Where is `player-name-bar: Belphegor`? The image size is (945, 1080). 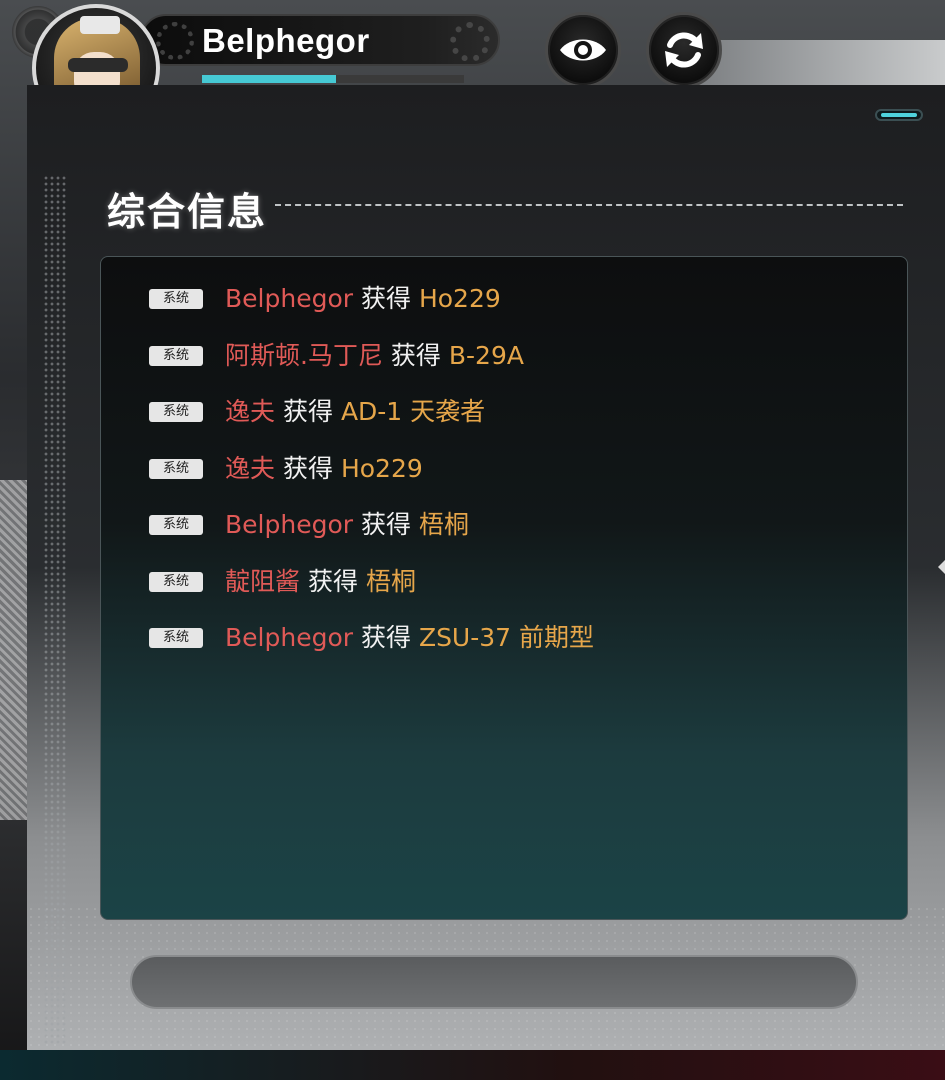
player-name-bar: Belphegor is located at coordinates (320, 40).